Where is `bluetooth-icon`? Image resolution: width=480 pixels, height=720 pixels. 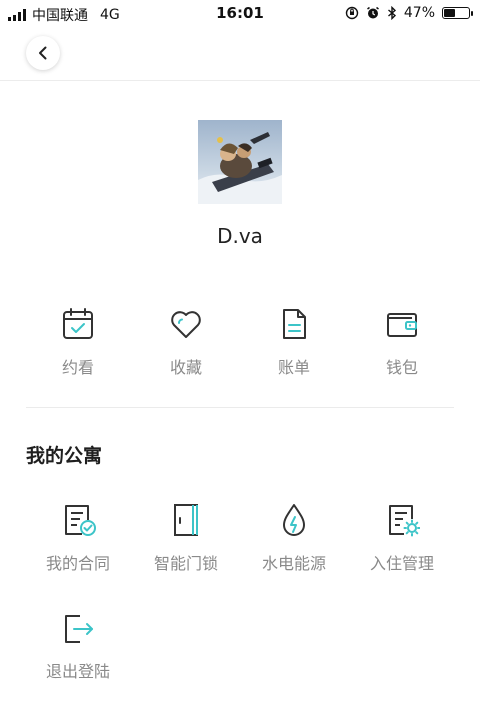
bluetooth-icon is located at coordinates (391, 13).